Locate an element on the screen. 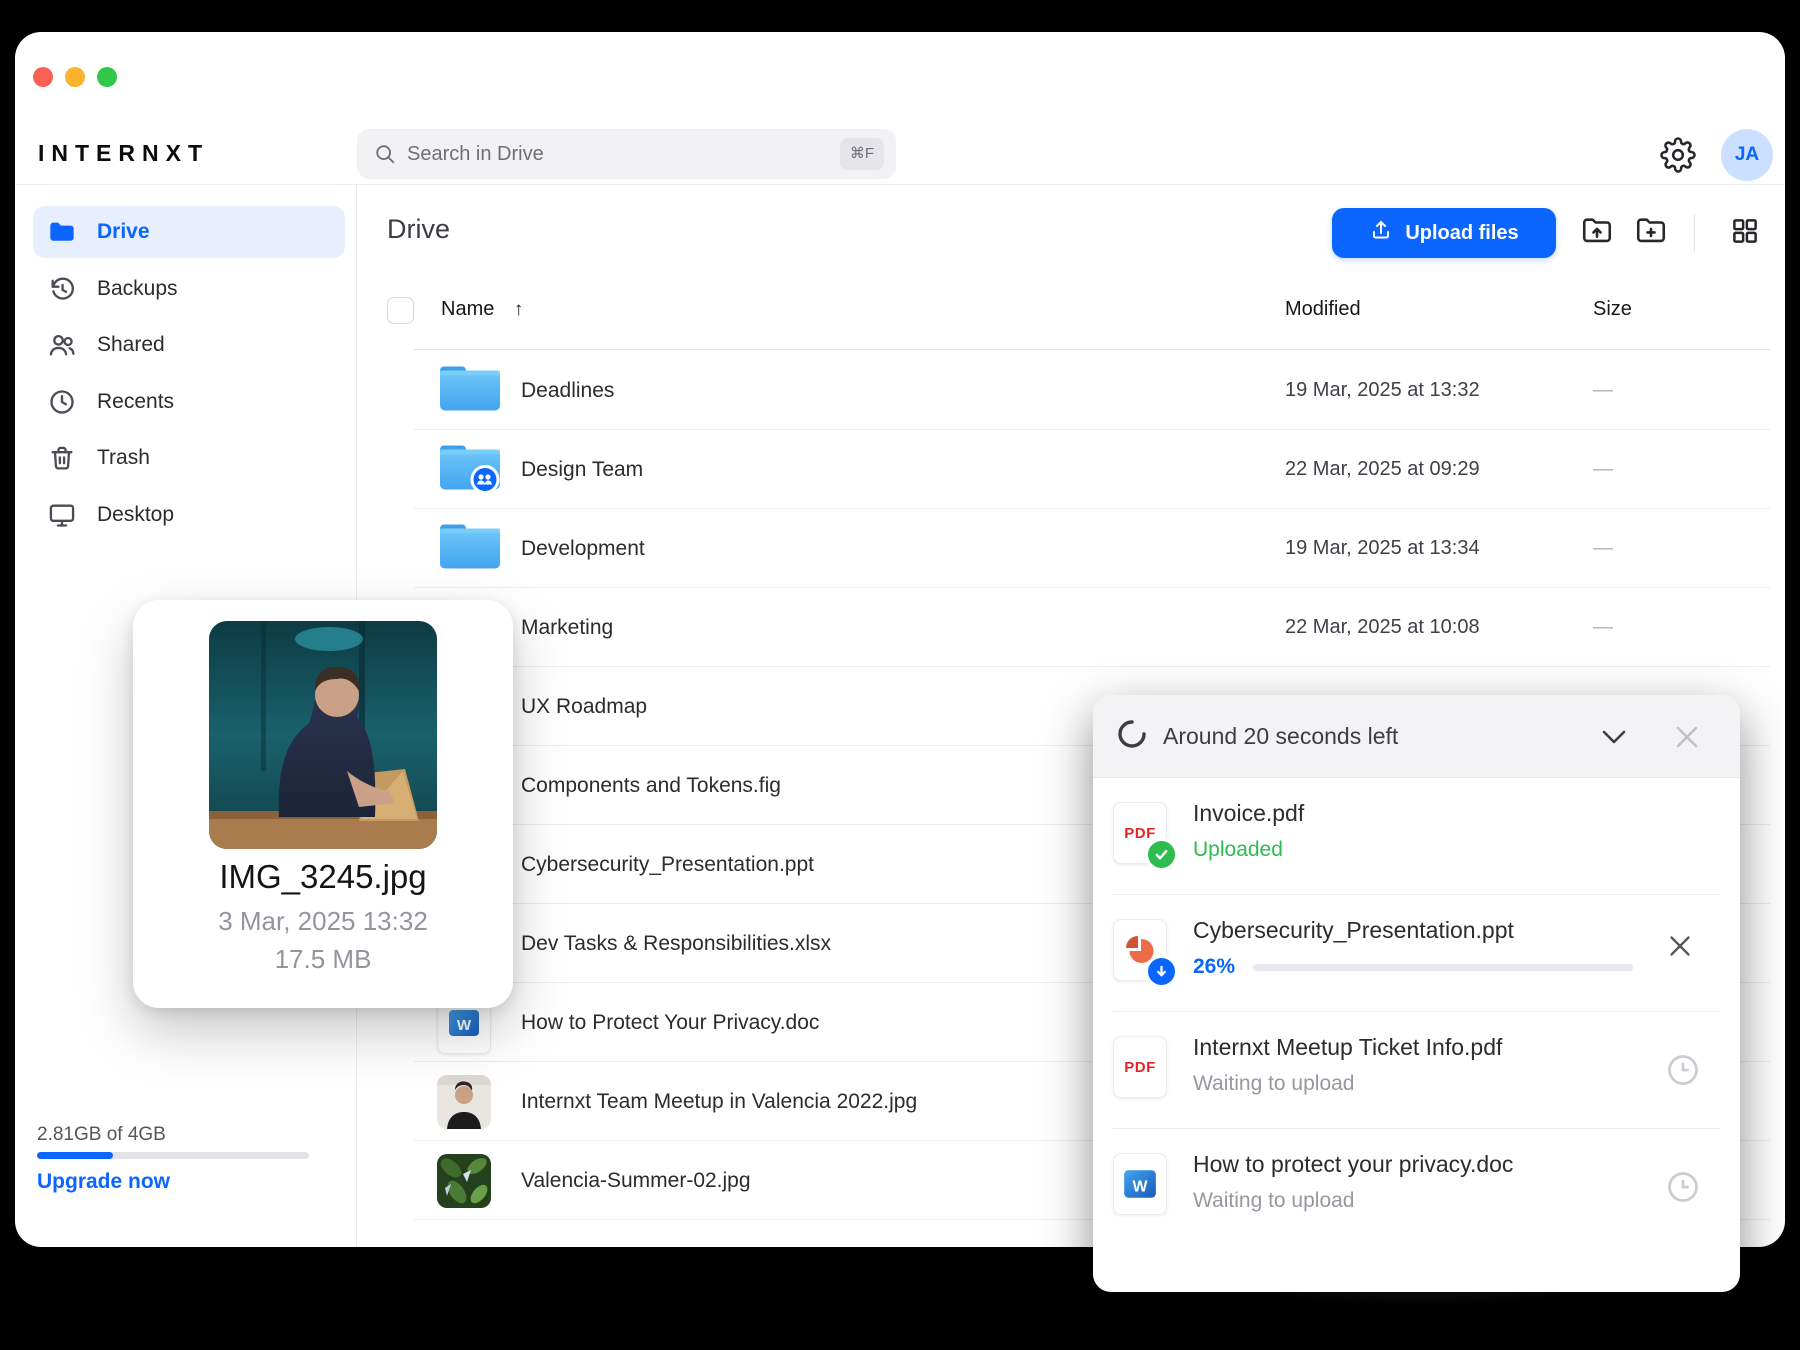  preview-filename: IMG_3245.jpg is located at coordinates (323, 876).